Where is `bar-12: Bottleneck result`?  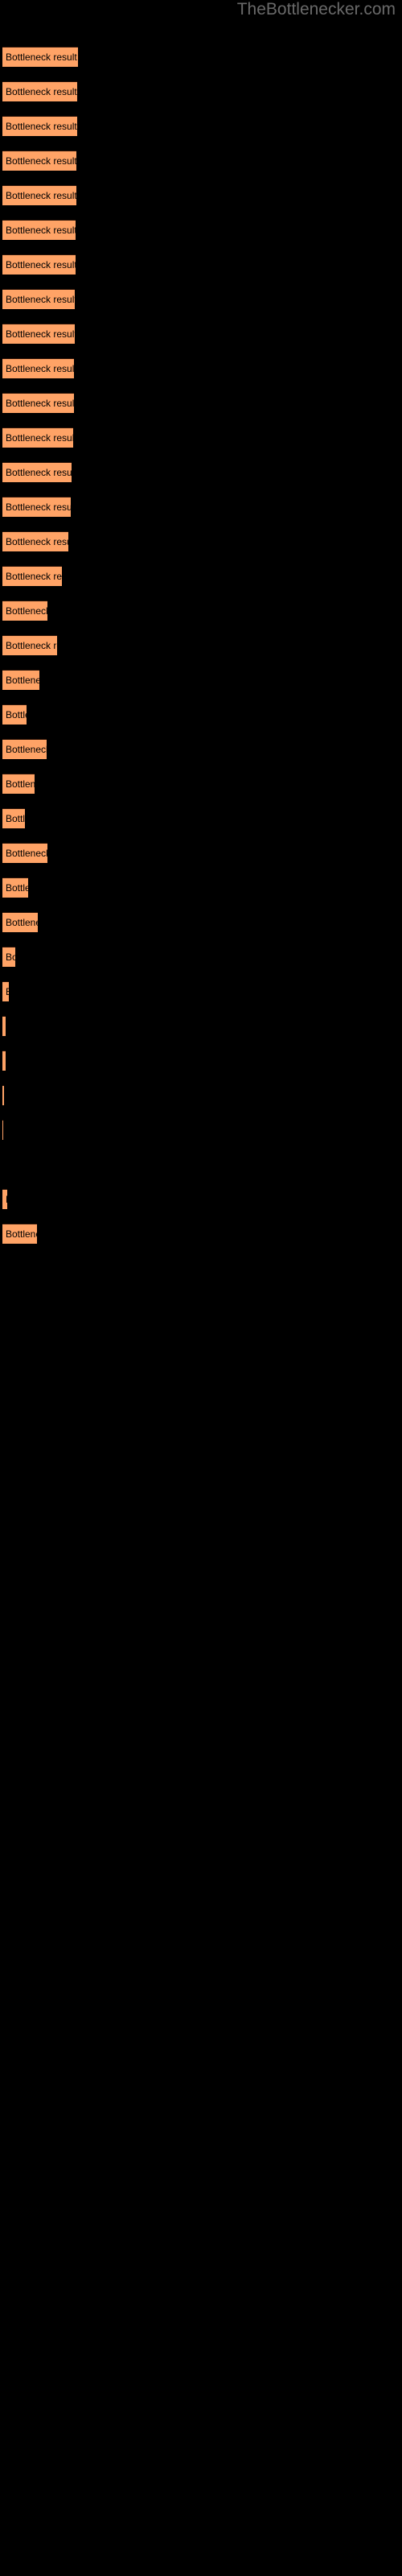 bar-12: Bottleneck result is located at coordinates (37, 437).